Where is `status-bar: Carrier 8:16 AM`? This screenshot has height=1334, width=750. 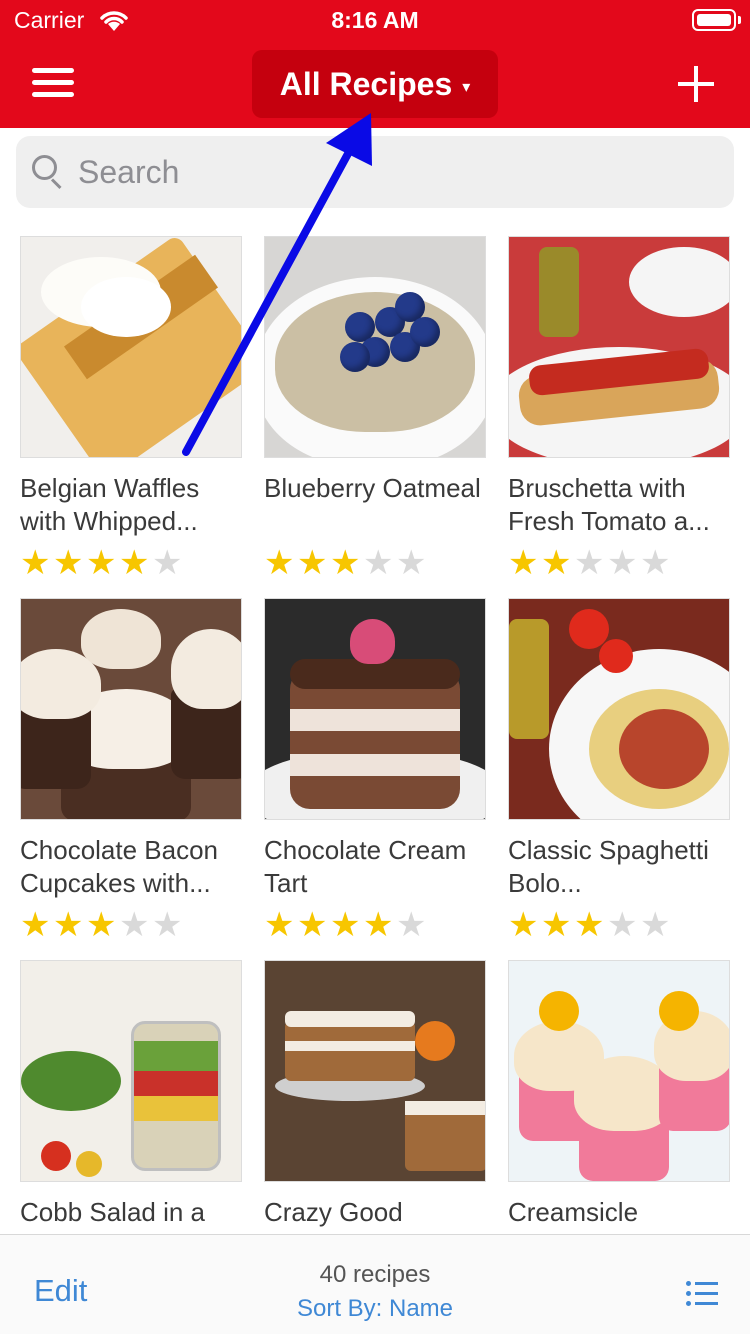 status-bar: Carrier 8:16 AM is located at coordinates (375, 20).